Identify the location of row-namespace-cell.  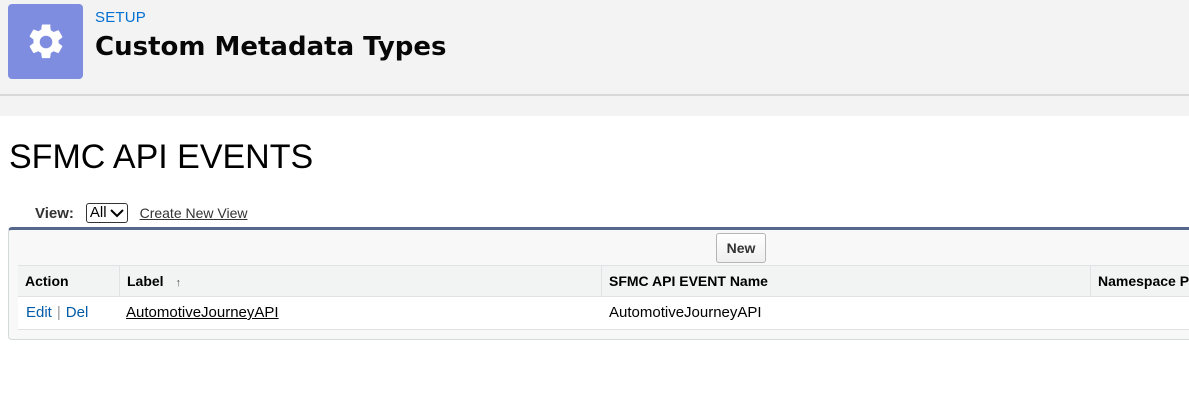
(1139, 313).